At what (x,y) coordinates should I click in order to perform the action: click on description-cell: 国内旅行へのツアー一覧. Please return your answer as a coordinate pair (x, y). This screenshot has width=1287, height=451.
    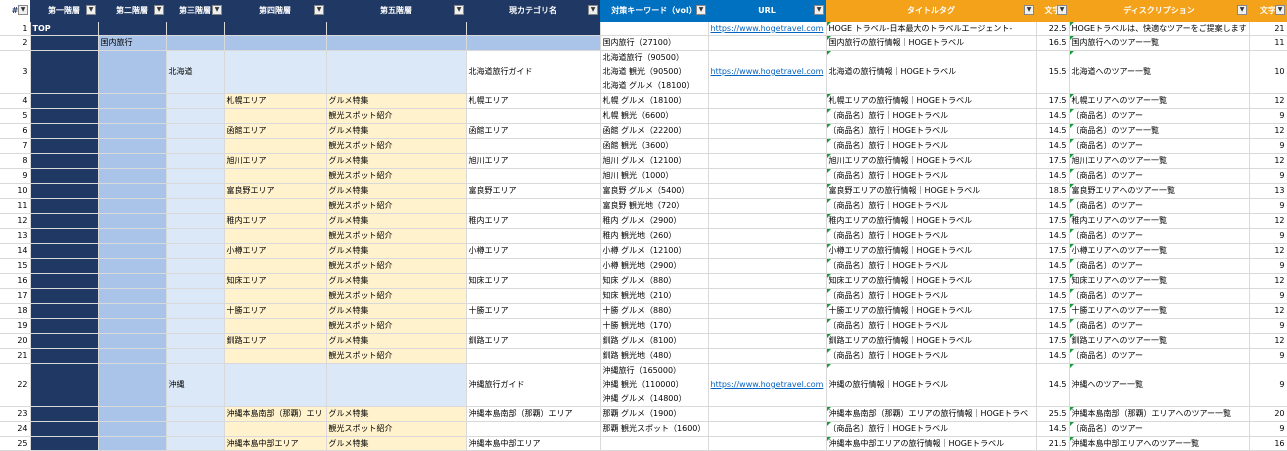
    Looking at the image, I should click on (1159, 43).